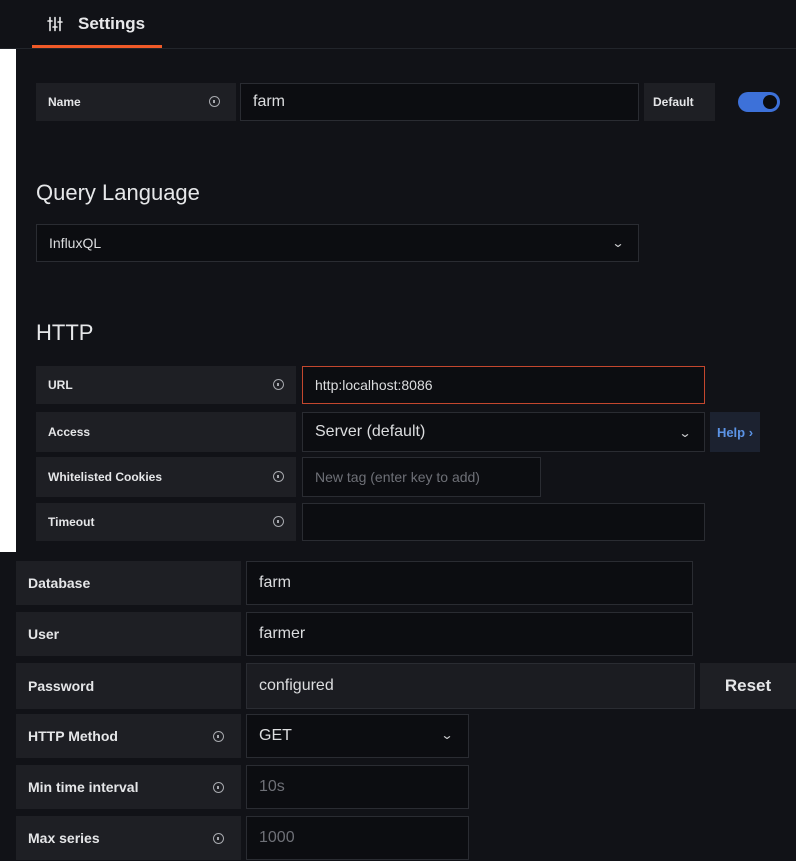 The image size is (800, 861). I want to click on timeout-info-icon, so click(278, 521).